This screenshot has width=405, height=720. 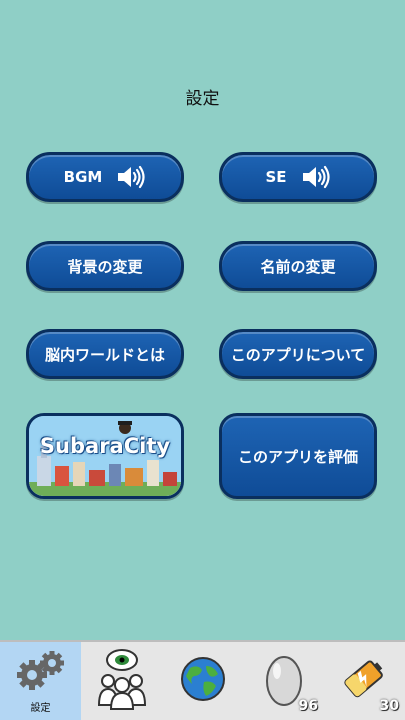 I want to click on egg-count: 96, so click(x=308, y=706).